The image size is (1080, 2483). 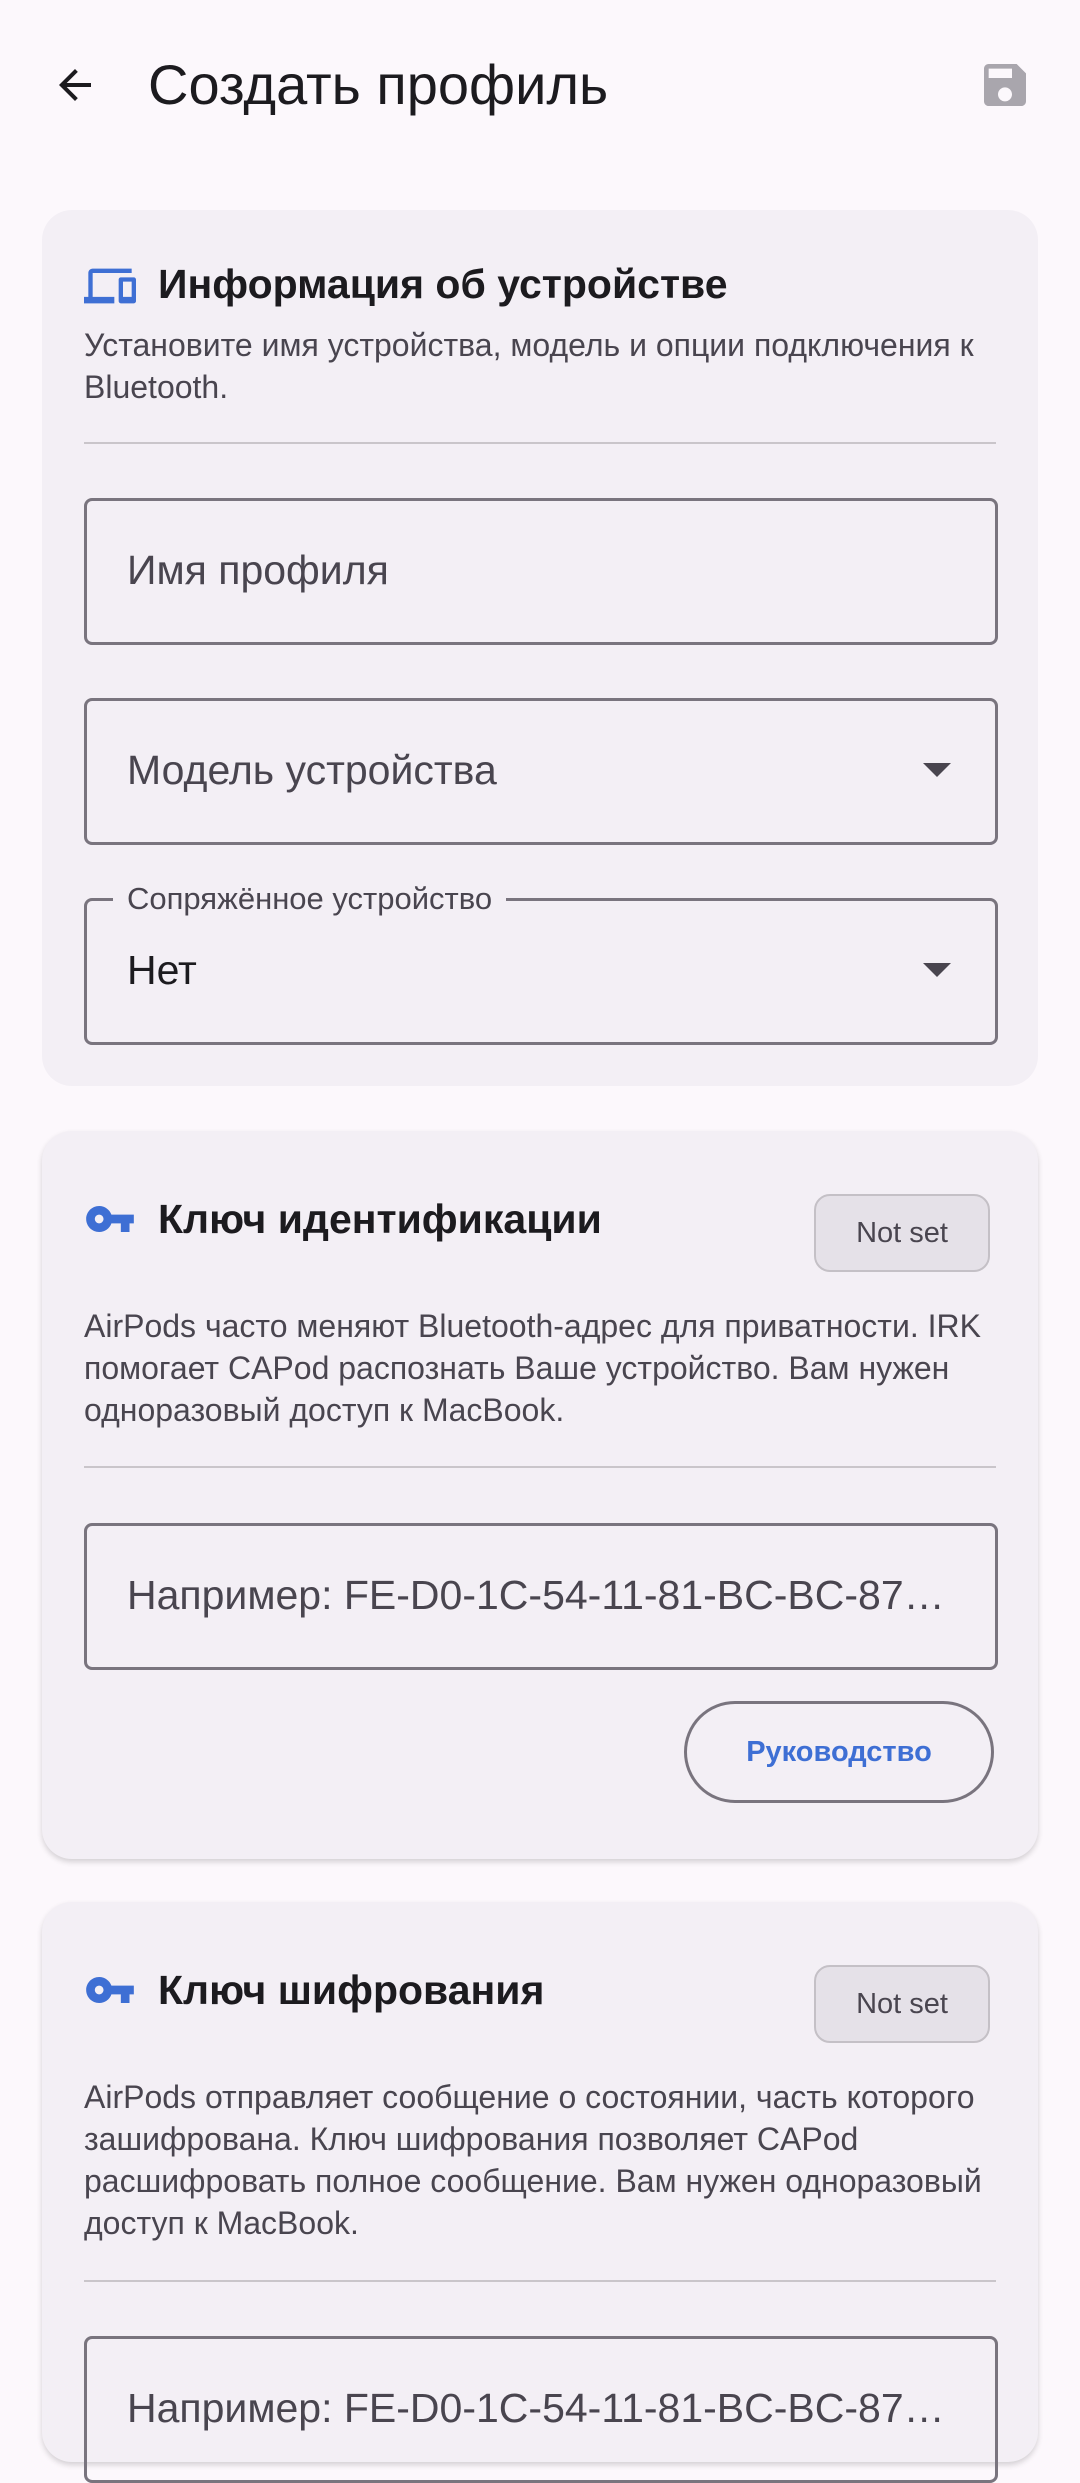 I want to click on guide-button: Руководство, so click(x=839, y=1752).